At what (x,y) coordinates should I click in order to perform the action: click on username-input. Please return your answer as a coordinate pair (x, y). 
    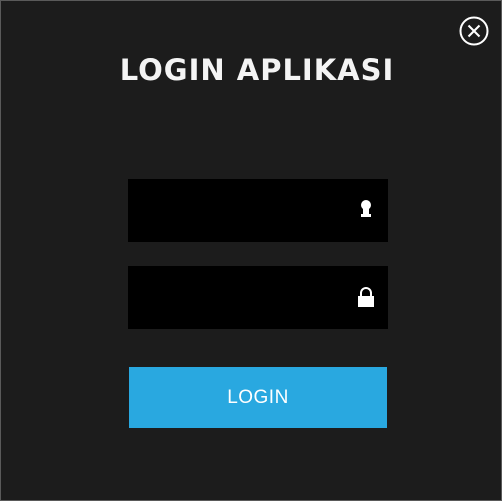
    Looking at the image, I should click on (238, 210).